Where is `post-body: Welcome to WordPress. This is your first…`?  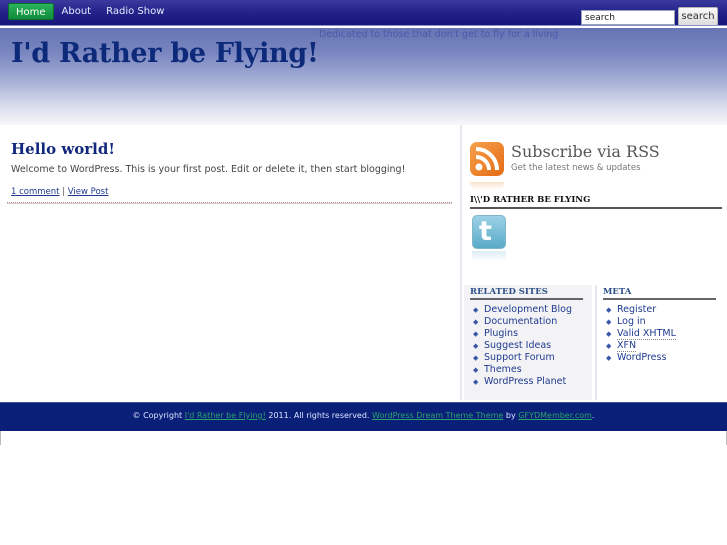
post-body: Welcome to WordPress. This is your first… is located at coordinates (208, 169).